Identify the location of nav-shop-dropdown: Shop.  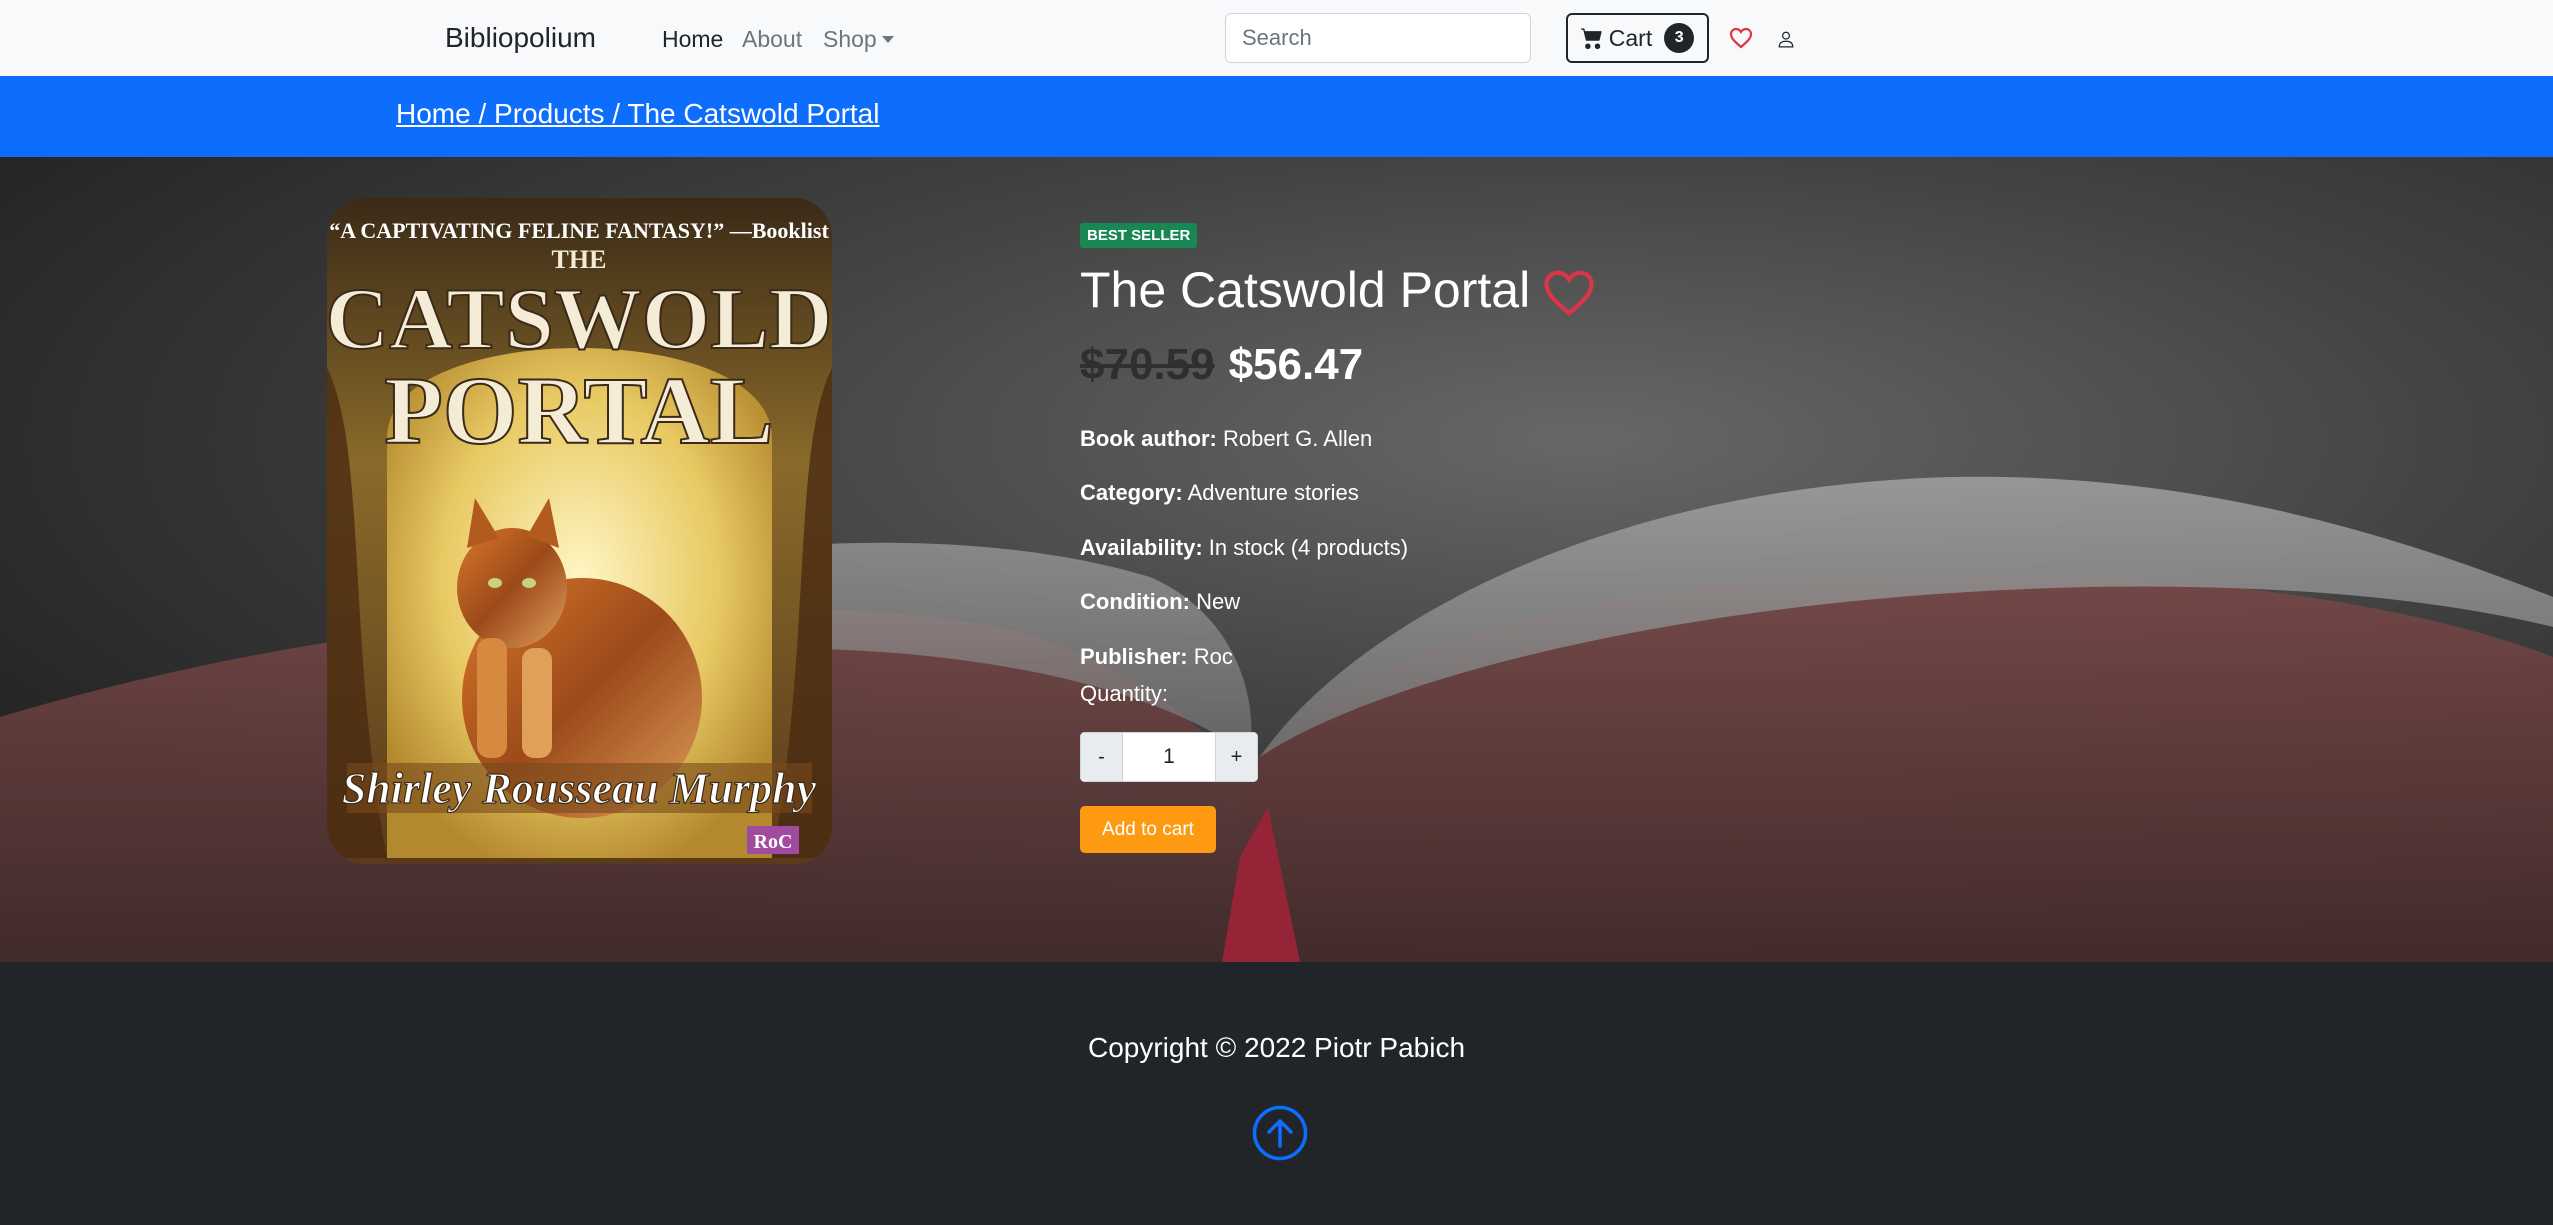
(858, 39).